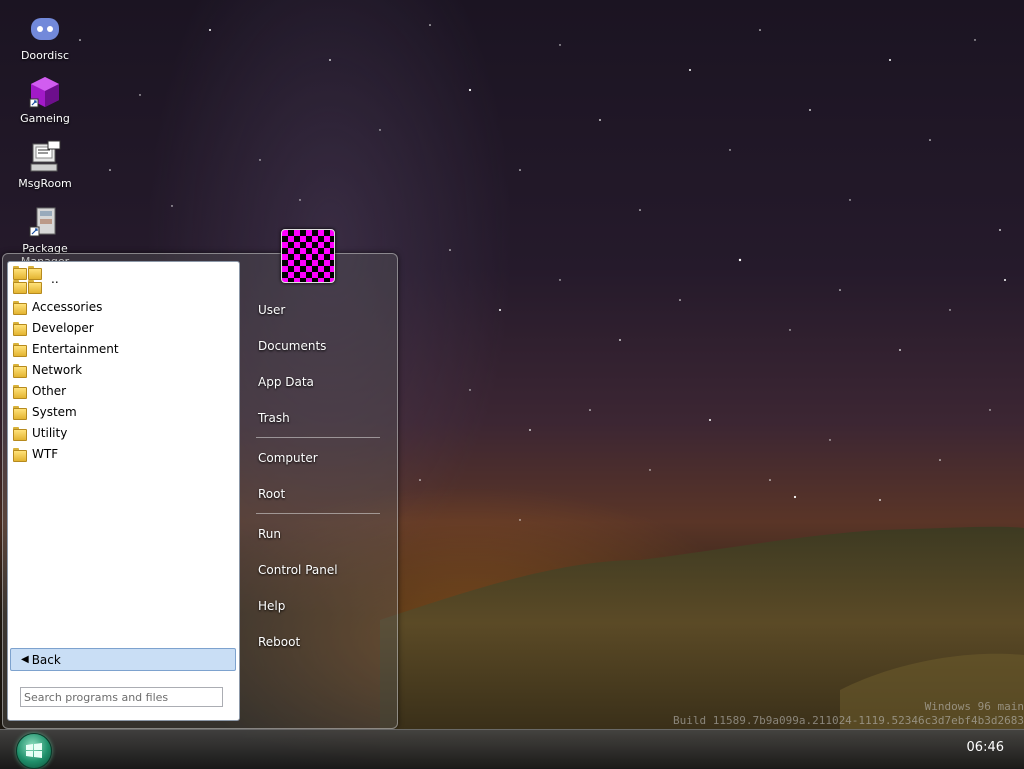  Describe the element at coordinates (123, 659) in the screenshot. I see `back-button: ◀ Back` at that location.